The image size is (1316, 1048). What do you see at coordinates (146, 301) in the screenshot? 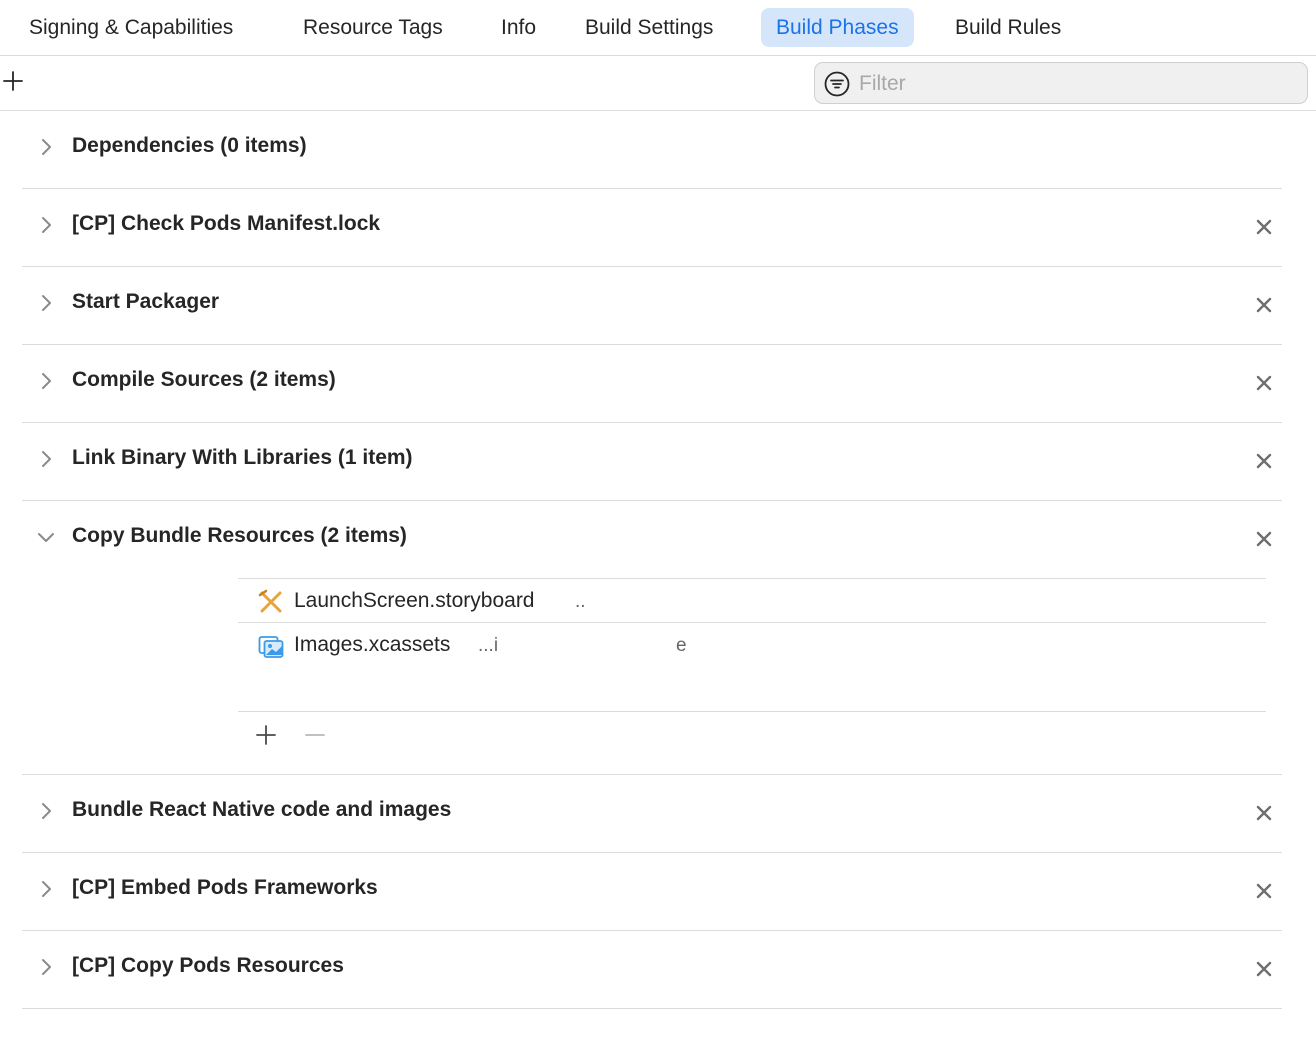
I see `phase-title: Start Packager` at bounding box center [146, 301].